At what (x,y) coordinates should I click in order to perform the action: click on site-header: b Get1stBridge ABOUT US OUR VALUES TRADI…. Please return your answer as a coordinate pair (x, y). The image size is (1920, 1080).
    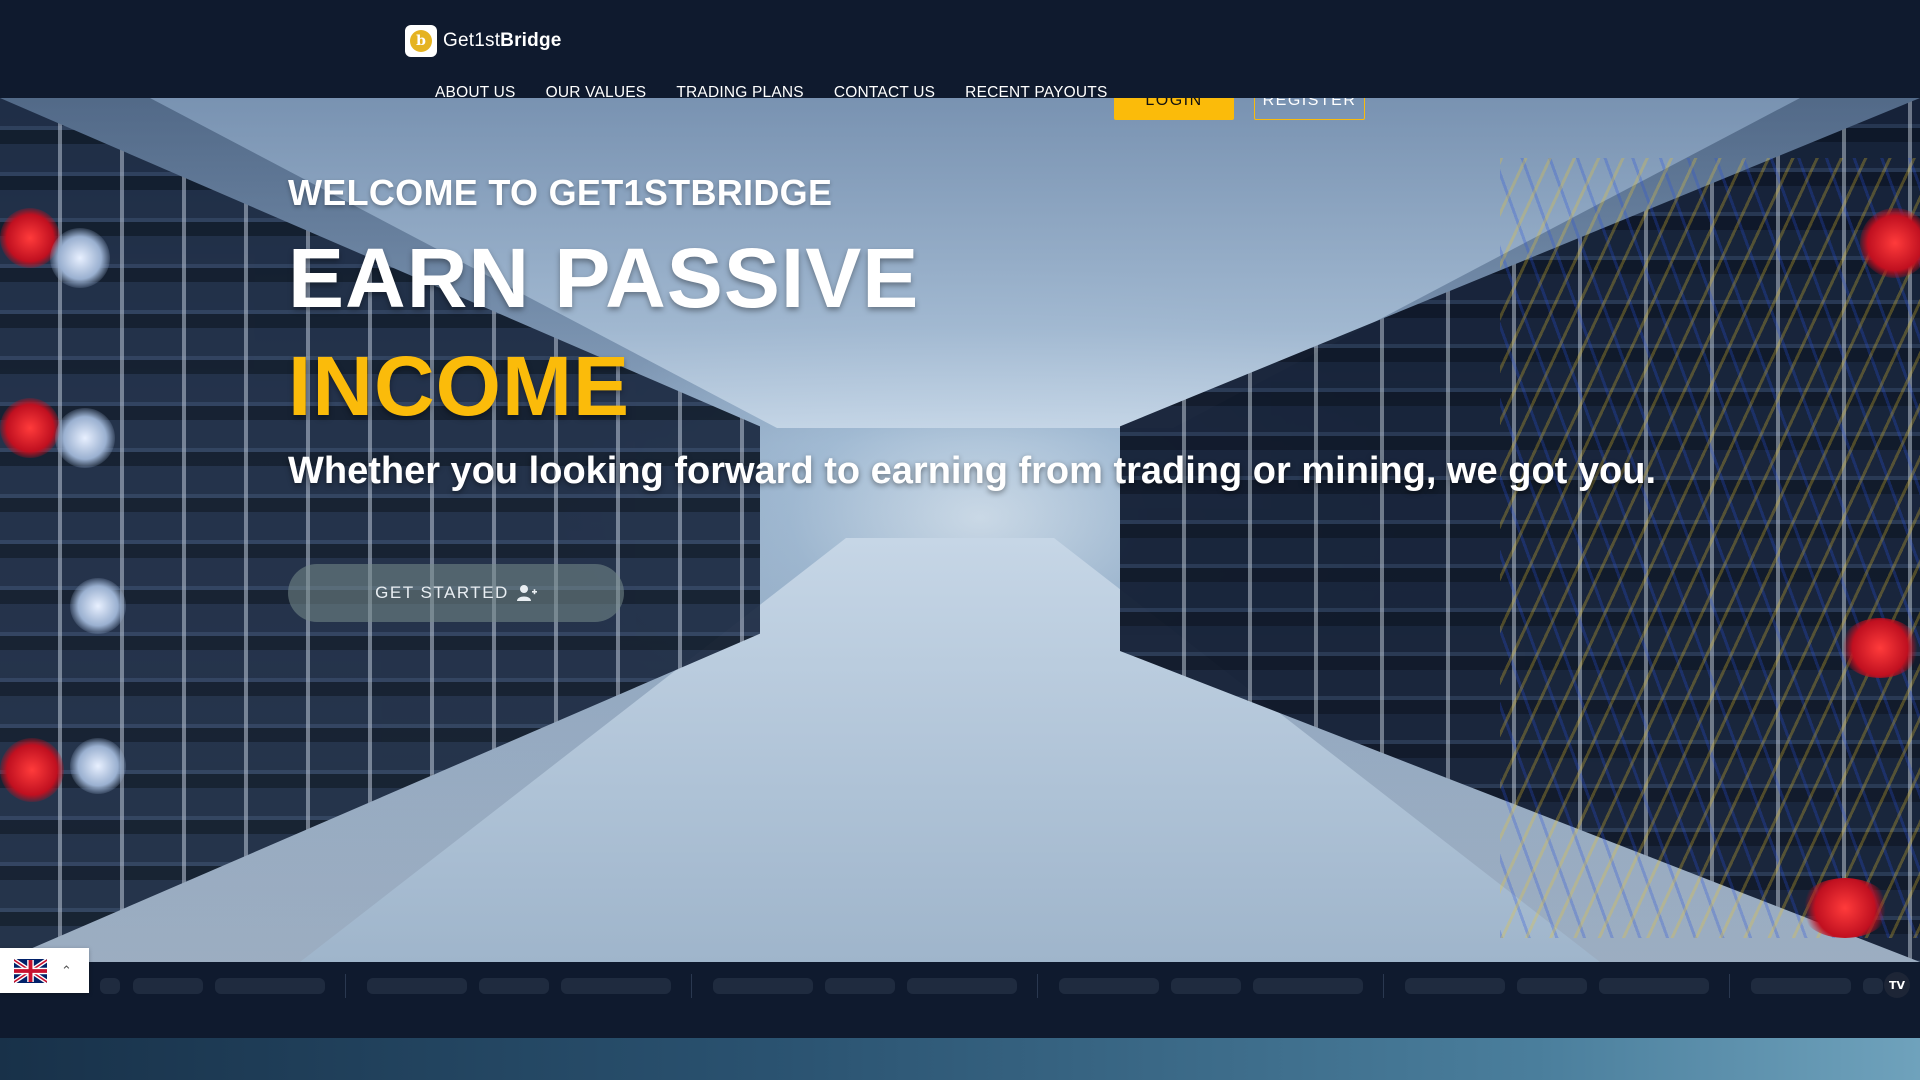
    Looking at the image, I should click on (960, 50).